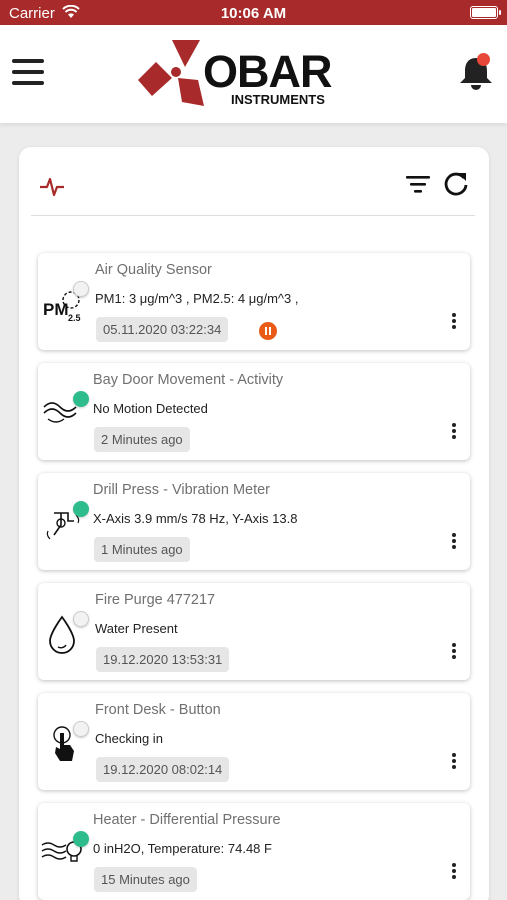  I want to click on activity-icon, so click(52, 187).